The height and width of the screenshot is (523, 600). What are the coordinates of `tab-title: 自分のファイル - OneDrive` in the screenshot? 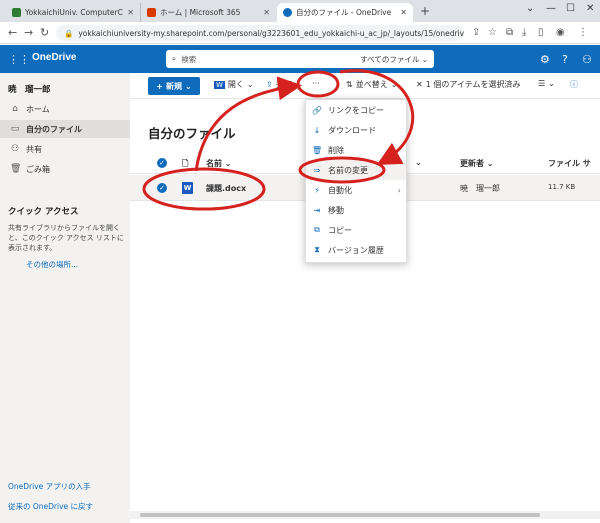 It's located at (344, 12).